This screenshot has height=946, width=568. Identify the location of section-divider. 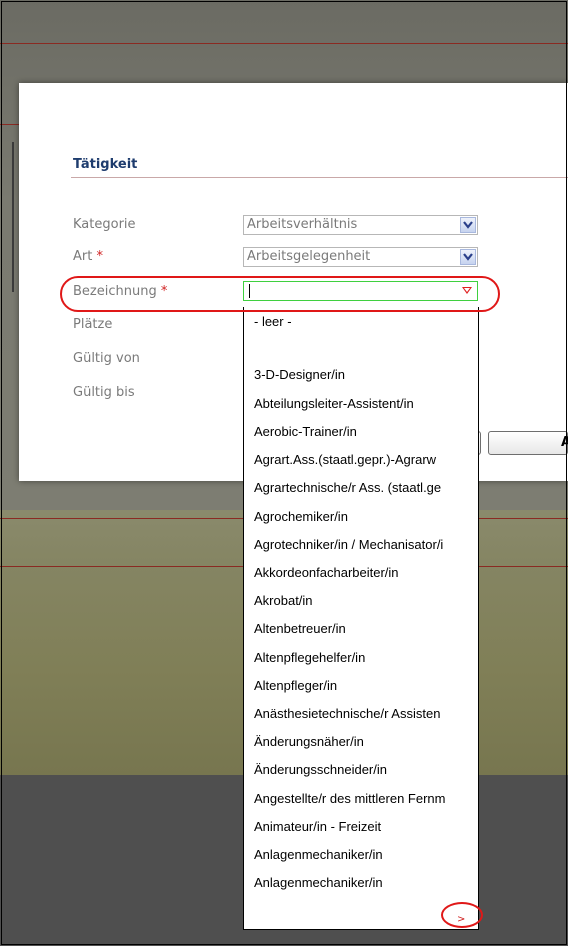
(319, 177).